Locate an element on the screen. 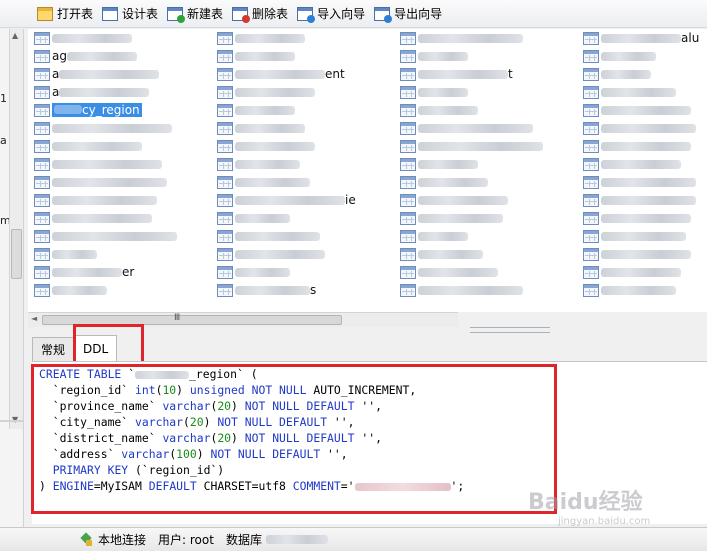 The width and height of the screenshot is (707, 551). import-wizard-button: 导入向导 is located at coordinates (331, 14).